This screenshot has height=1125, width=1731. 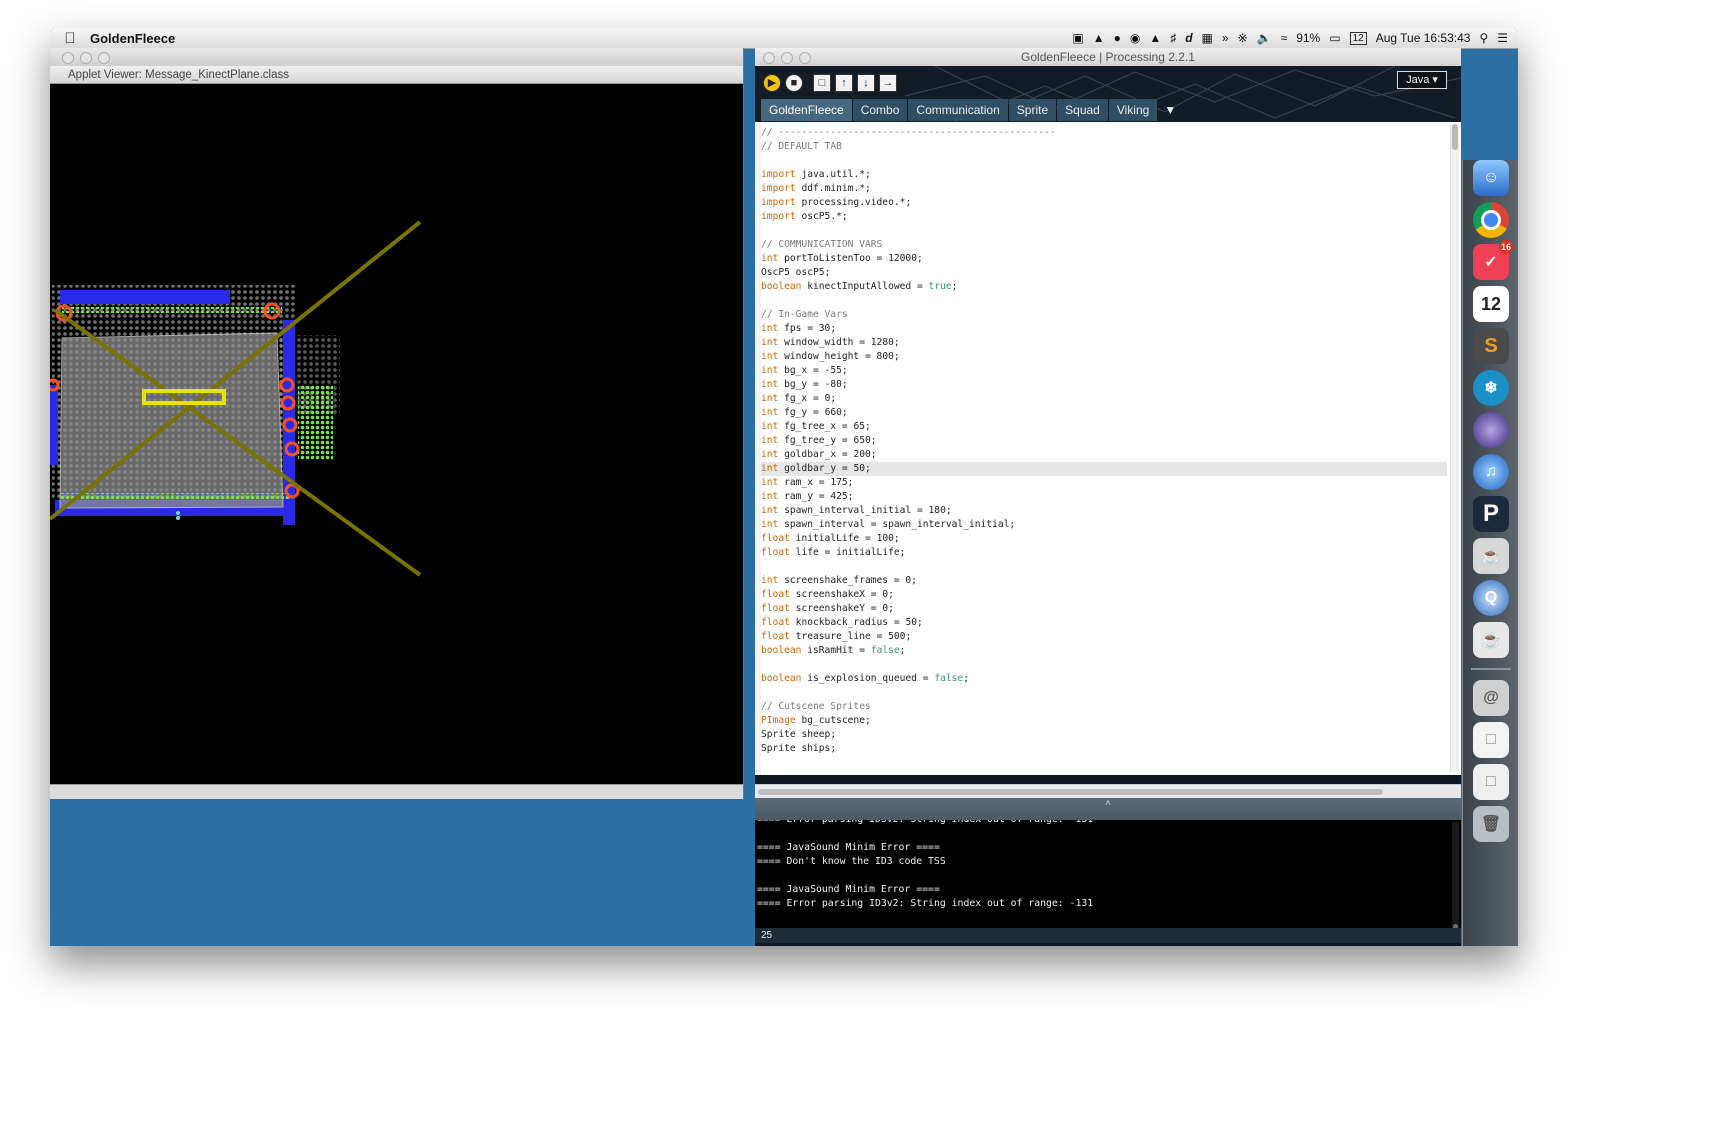 I want to click on code-line: import oscP5.*;, so click(x=1104, y=217).